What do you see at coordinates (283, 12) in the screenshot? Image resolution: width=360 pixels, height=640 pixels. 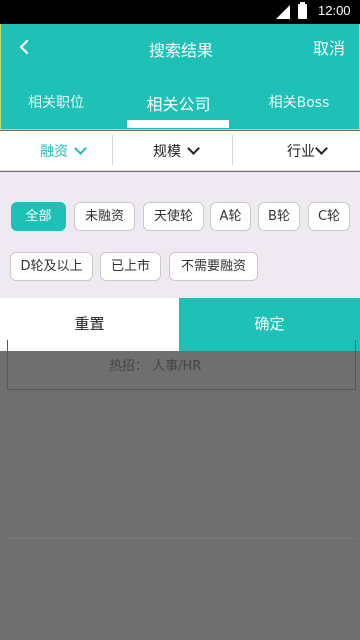 I see `signal-icon` at bounding box center [283, 12].